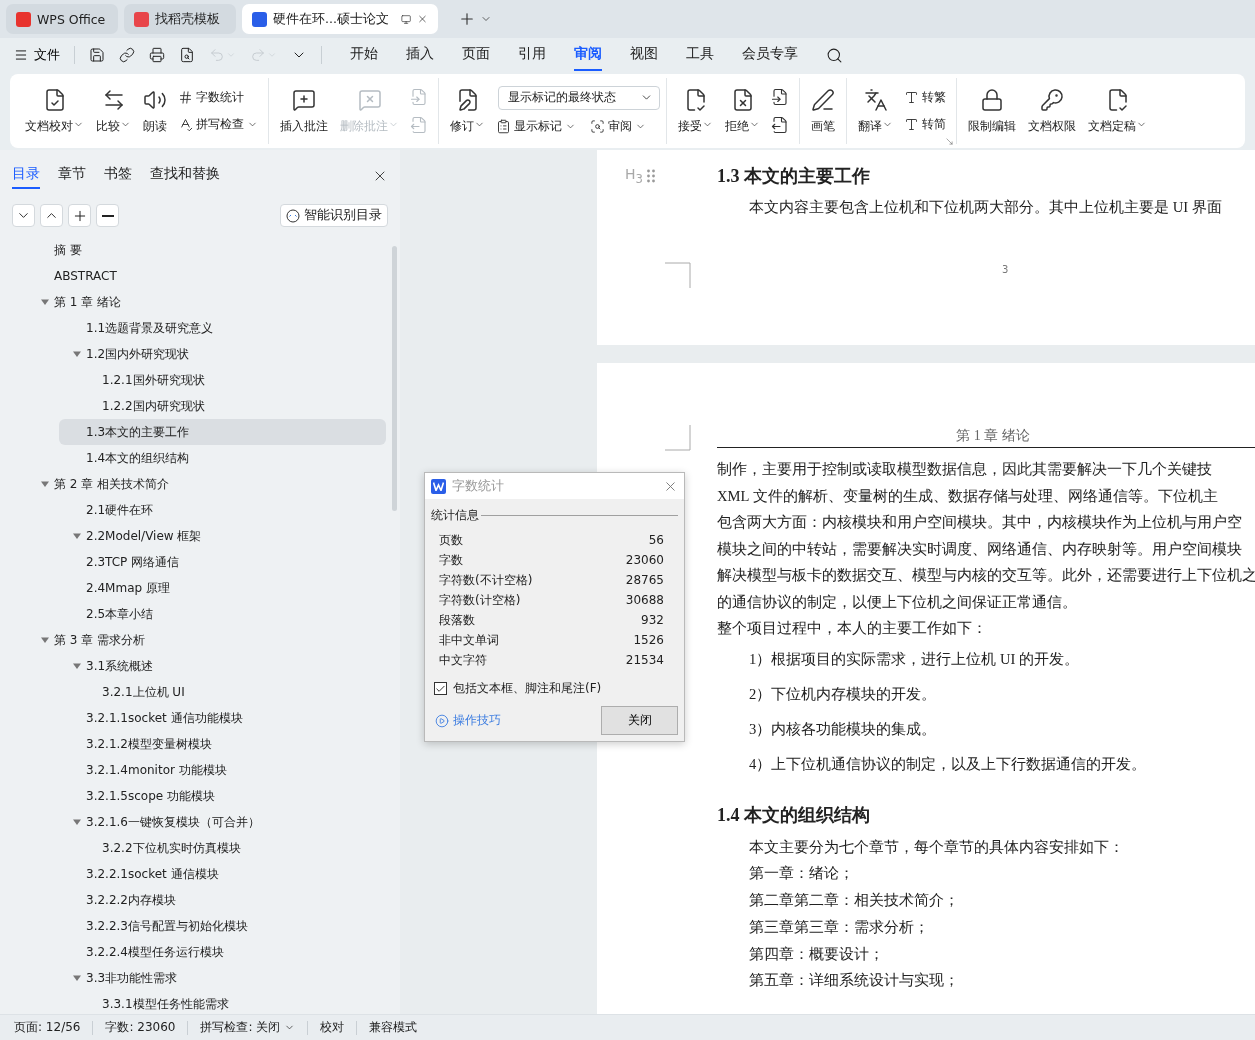  What do you see at coordinates (420, 55) in the screenshot?
I see `menu-tab: 插入` at bounding box center [420, 55].